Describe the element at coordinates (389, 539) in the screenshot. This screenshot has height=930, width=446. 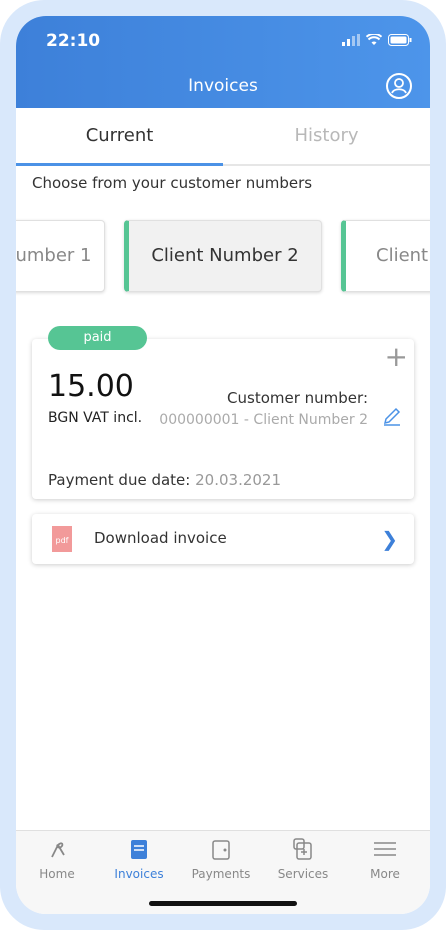
I see `chevron-right-icon: ❯` at that location.